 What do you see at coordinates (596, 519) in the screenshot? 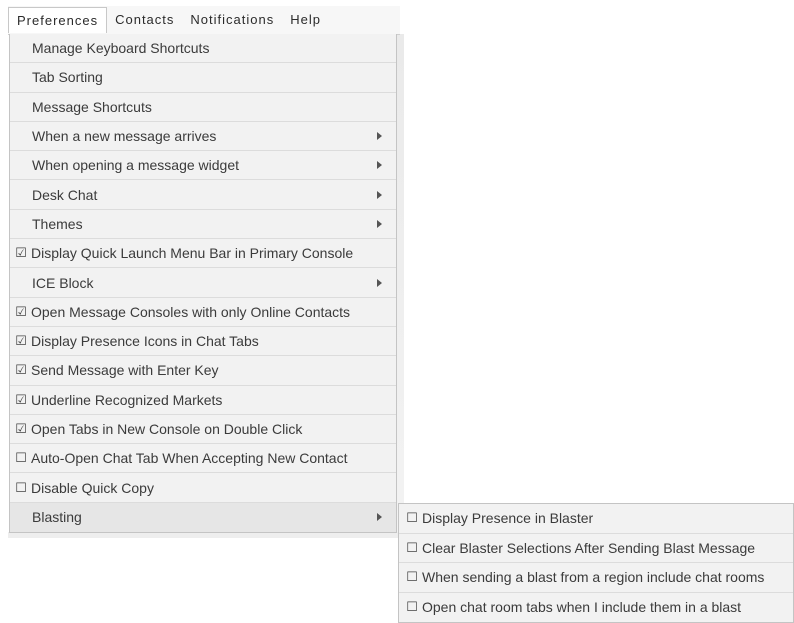
I see `blasting-item-display-presence-in-blaster: ☐ Display Presence in Blaster` at bounding box center [596, 519].